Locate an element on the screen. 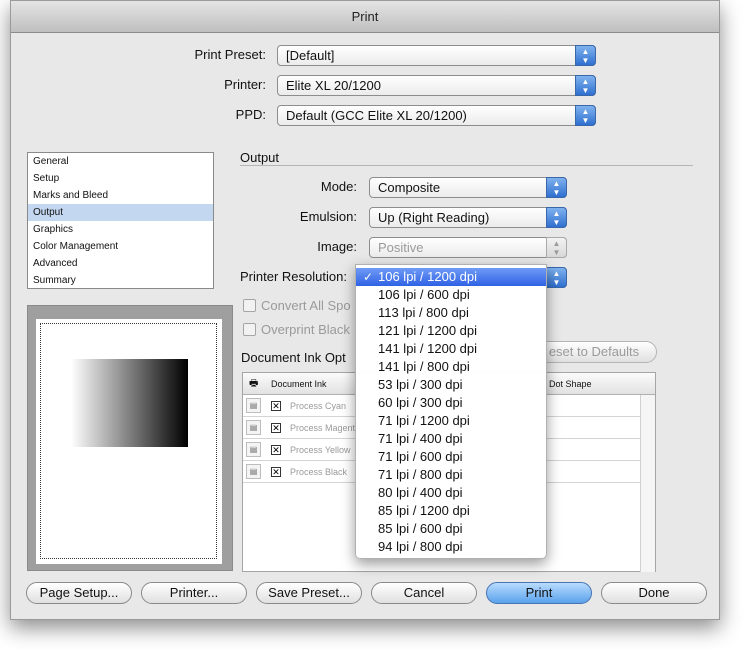  image-value: Positive is located at coordinates (401, 247).